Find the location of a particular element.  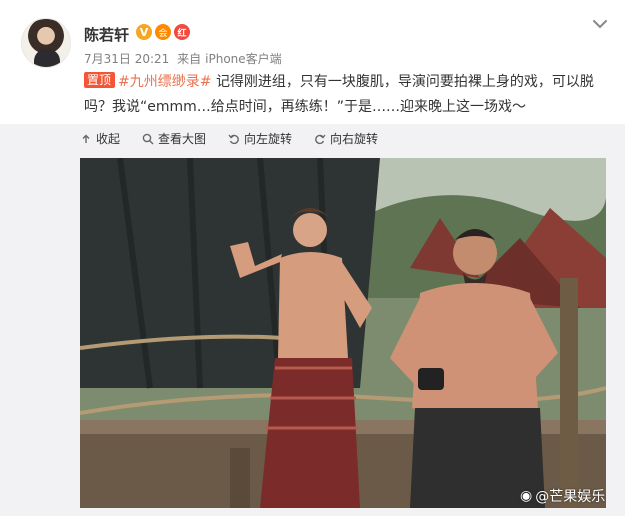

pinned-label: 置顶 is located at coordinates (100, 80).